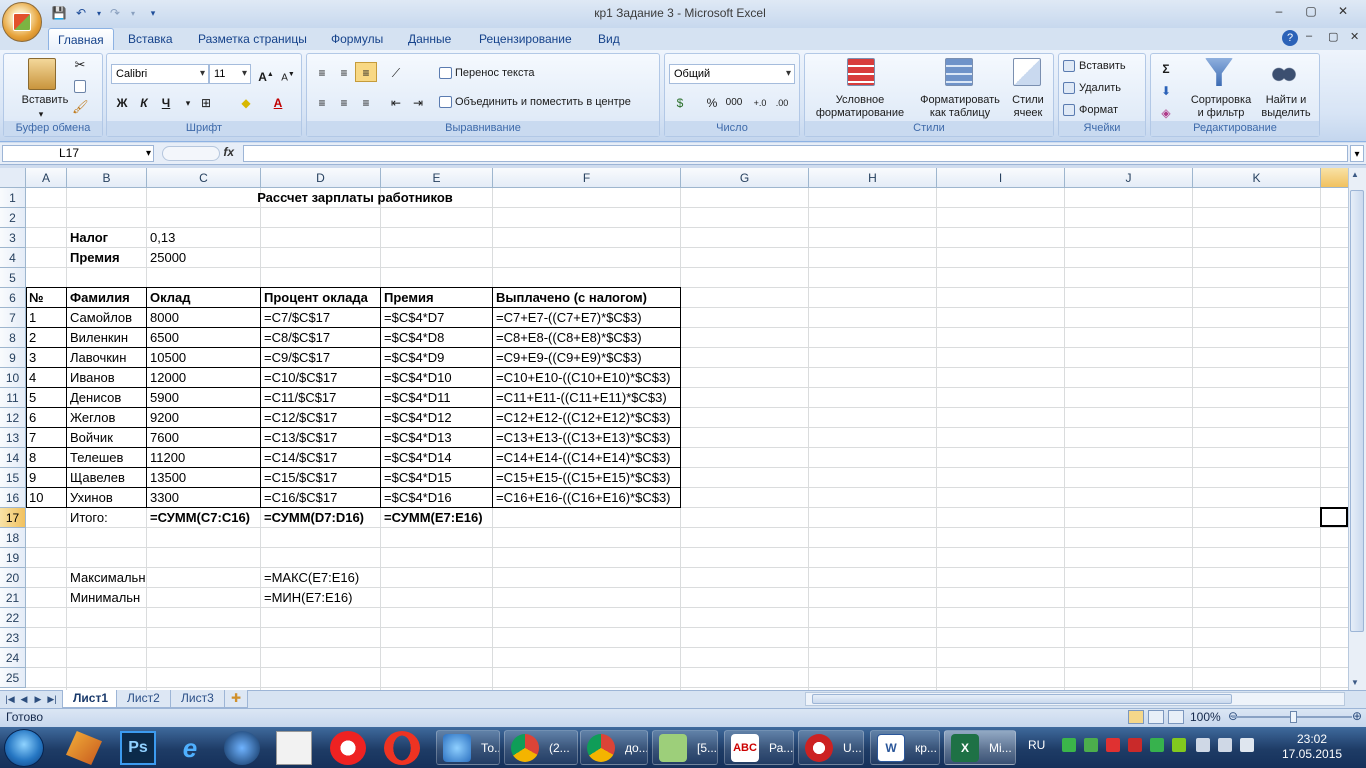 The image size is (1366, 768). Describe the element at coordinates (197, 699) in the screenshot. I see `sheet-tab-3: Лист3` at that location.